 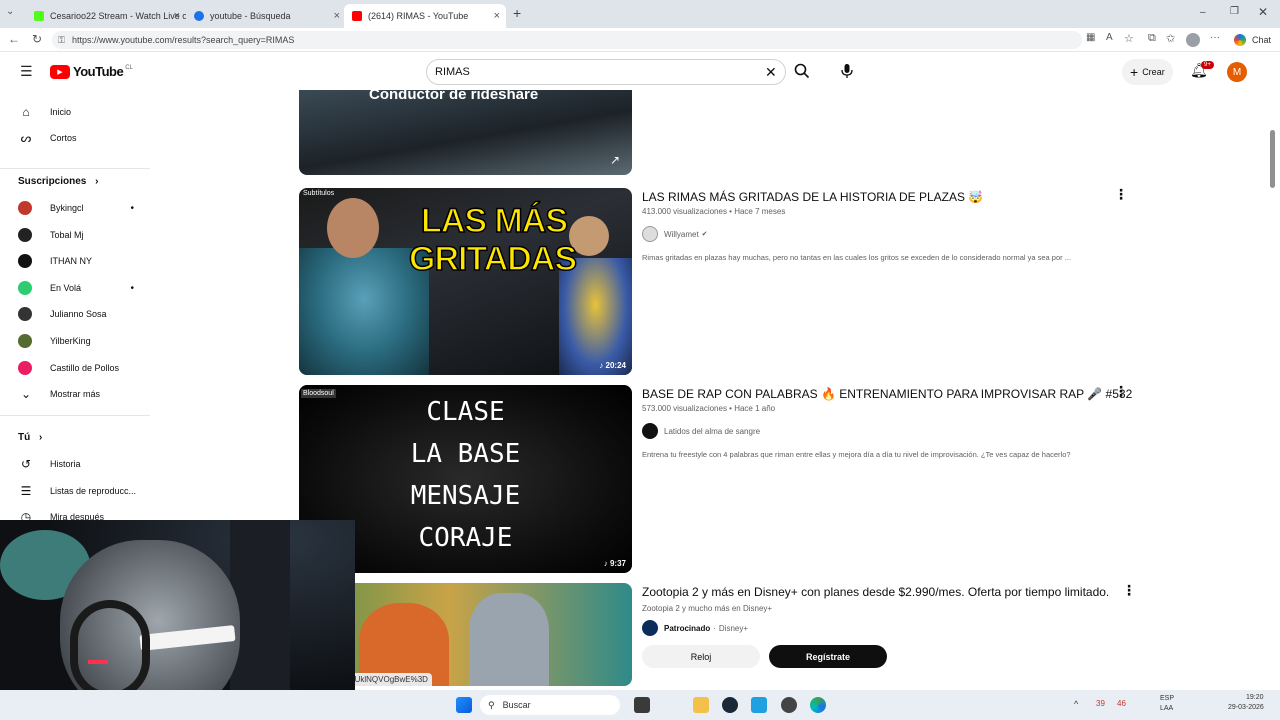 I want to click on ad-secondary-button: Reloj, so click(x=701, y=656).